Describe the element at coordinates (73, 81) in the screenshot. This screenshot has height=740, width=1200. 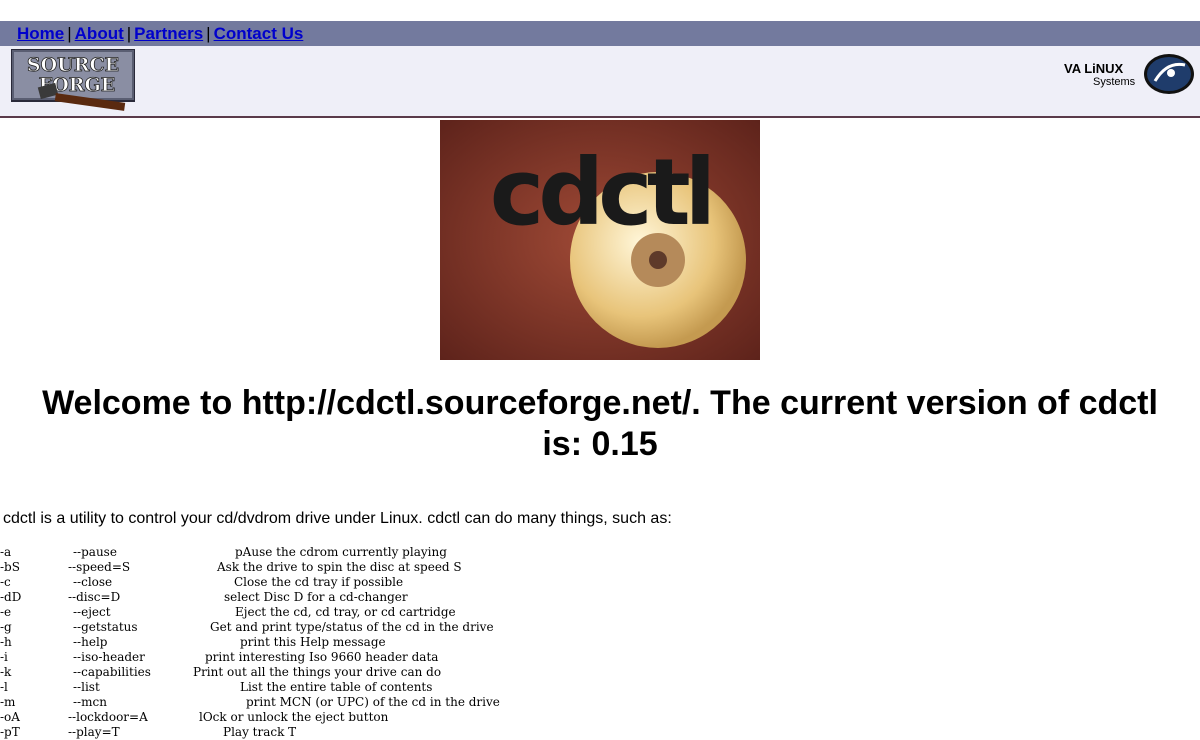
I see `sourceforge-logo: SOURCE FORGE` at that location.